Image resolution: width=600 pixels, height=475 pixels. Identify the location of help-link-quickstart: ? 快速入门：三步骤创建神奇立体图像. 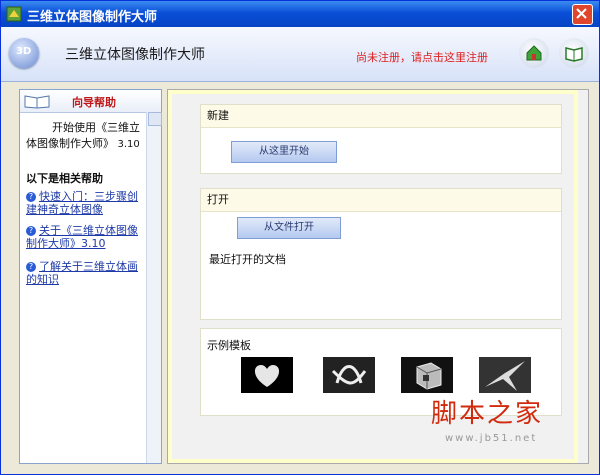
(84, 203).